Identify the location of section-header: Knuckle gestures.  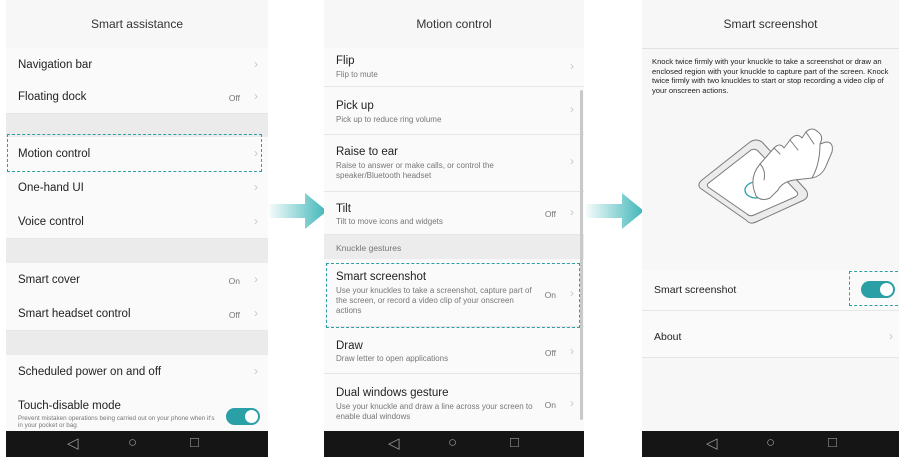
(454, 247).